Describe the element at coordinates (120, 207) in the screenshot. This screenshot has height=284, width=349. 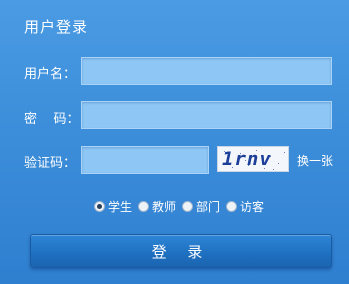
I see `role-student-label: 学生` at that location.